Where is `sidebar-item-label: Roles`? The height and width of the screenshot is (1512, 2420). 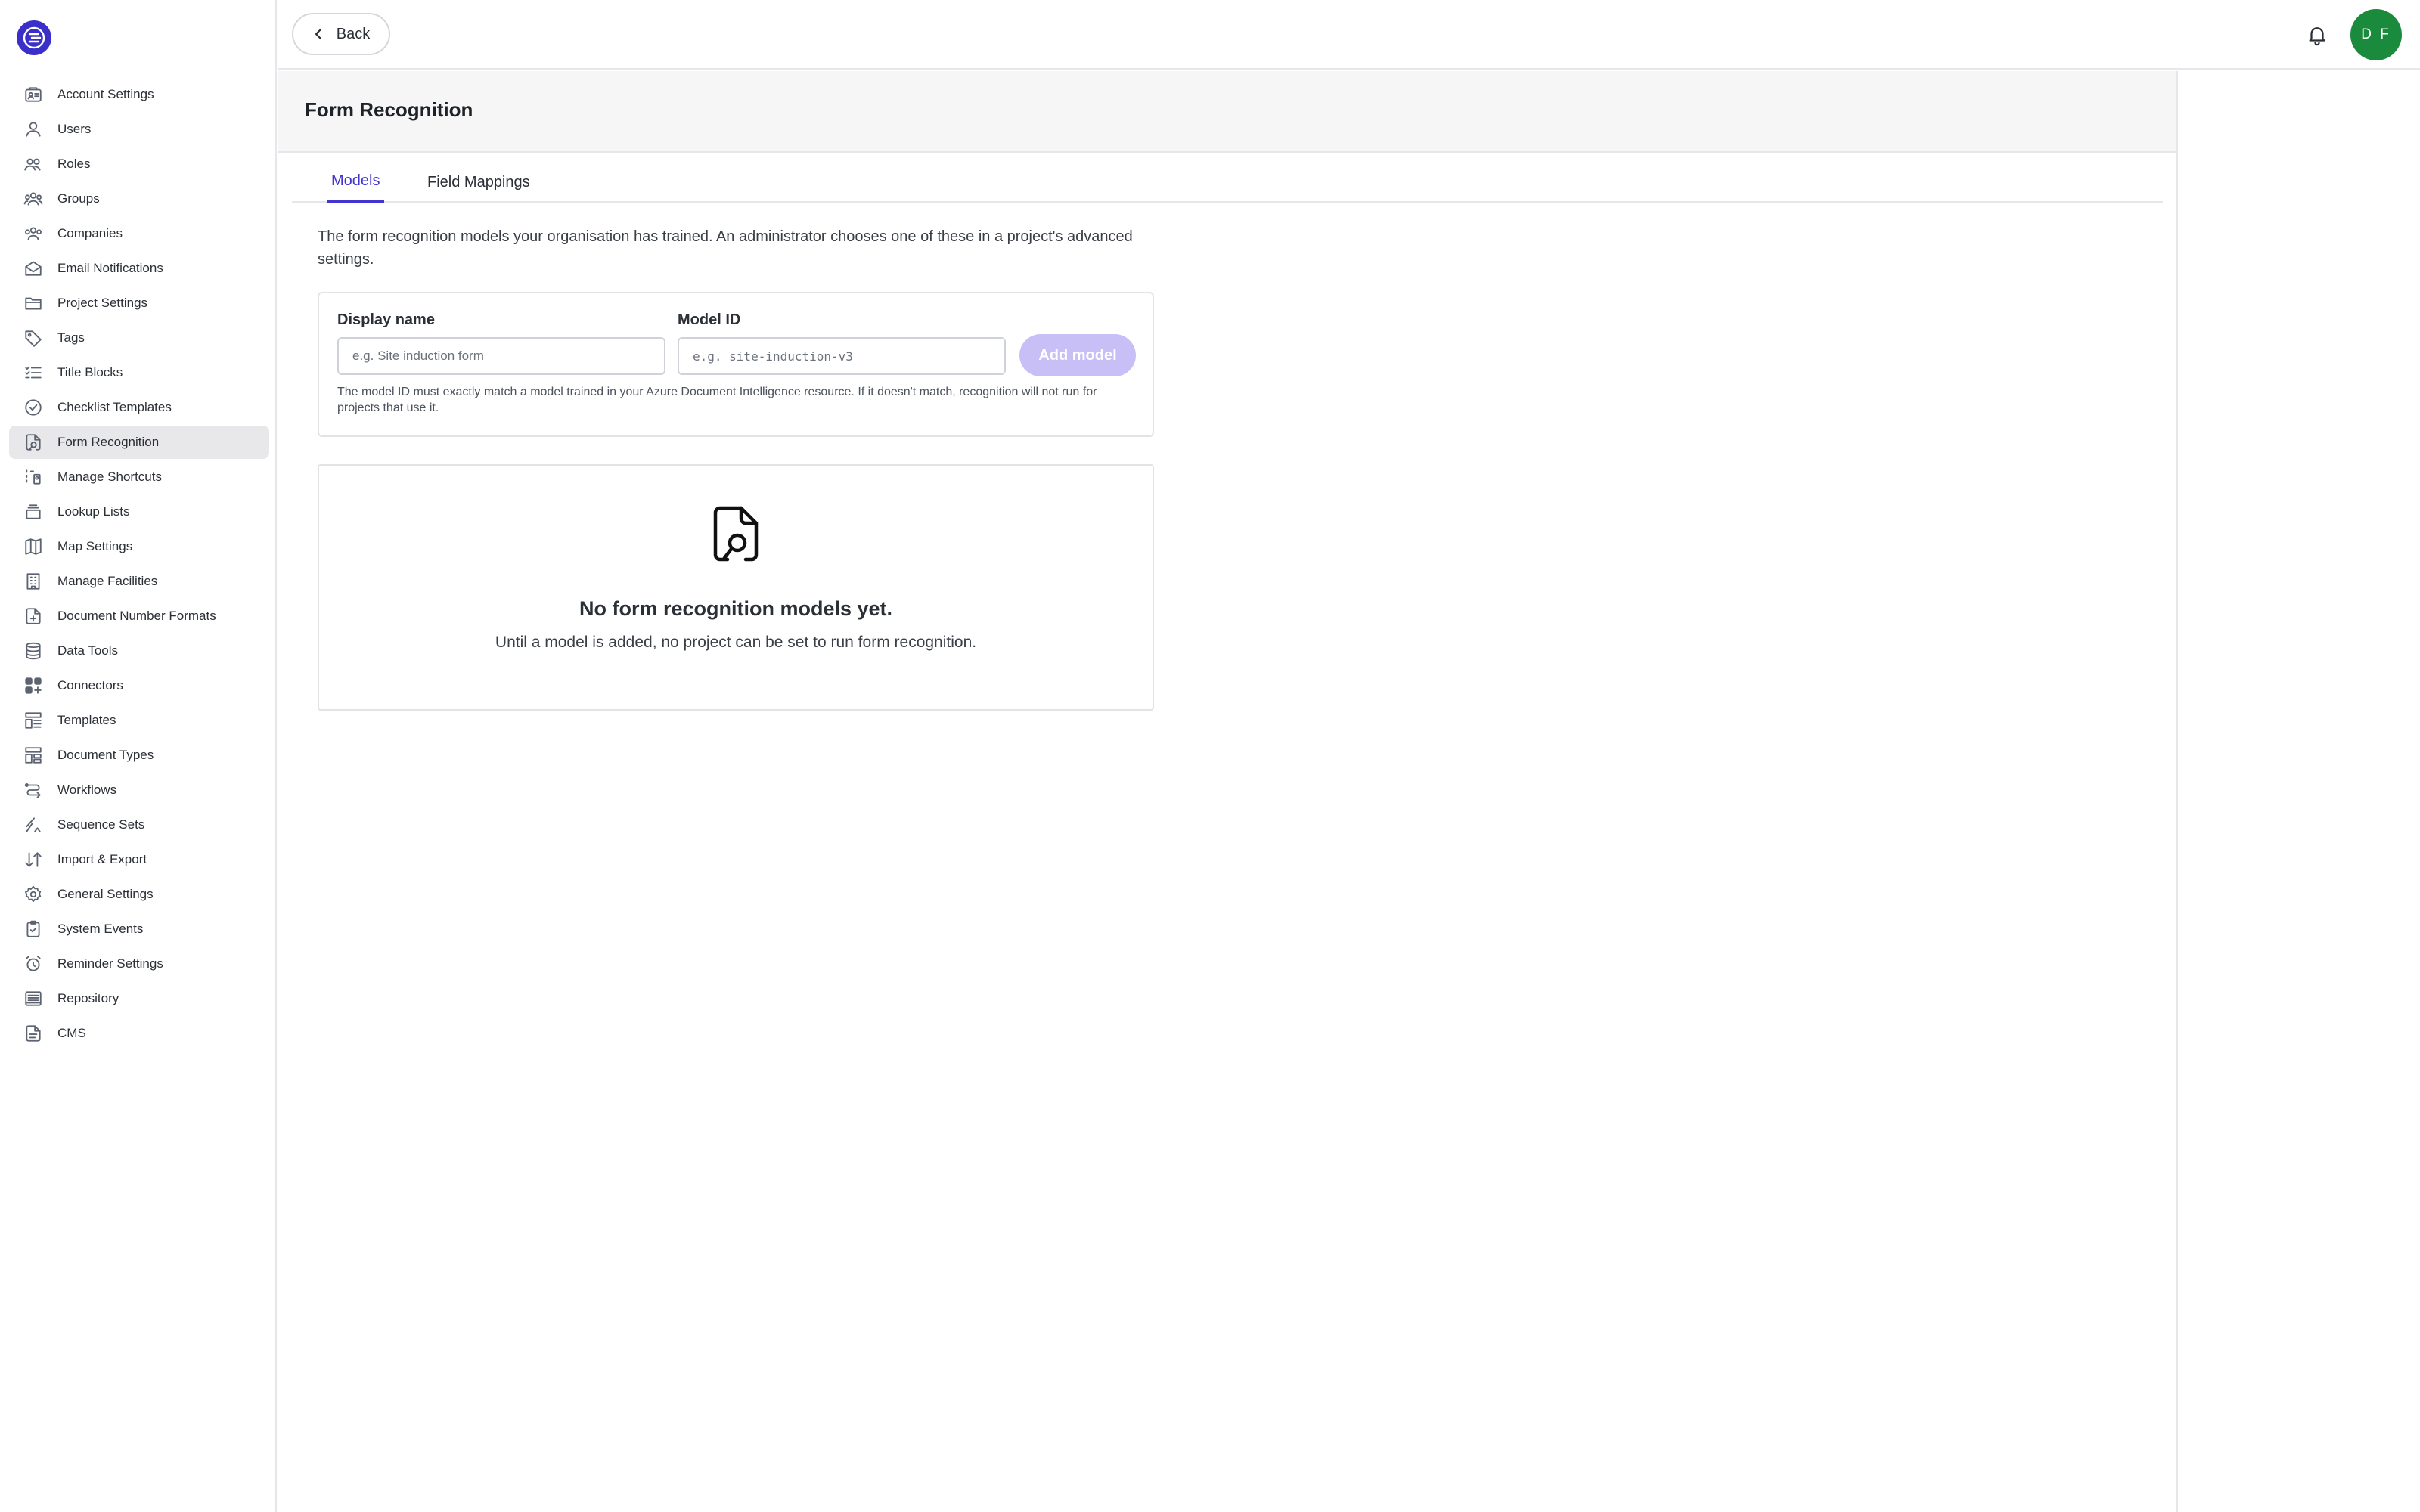 sidebar-item-label: Roles is located at coordinates (74, 163).